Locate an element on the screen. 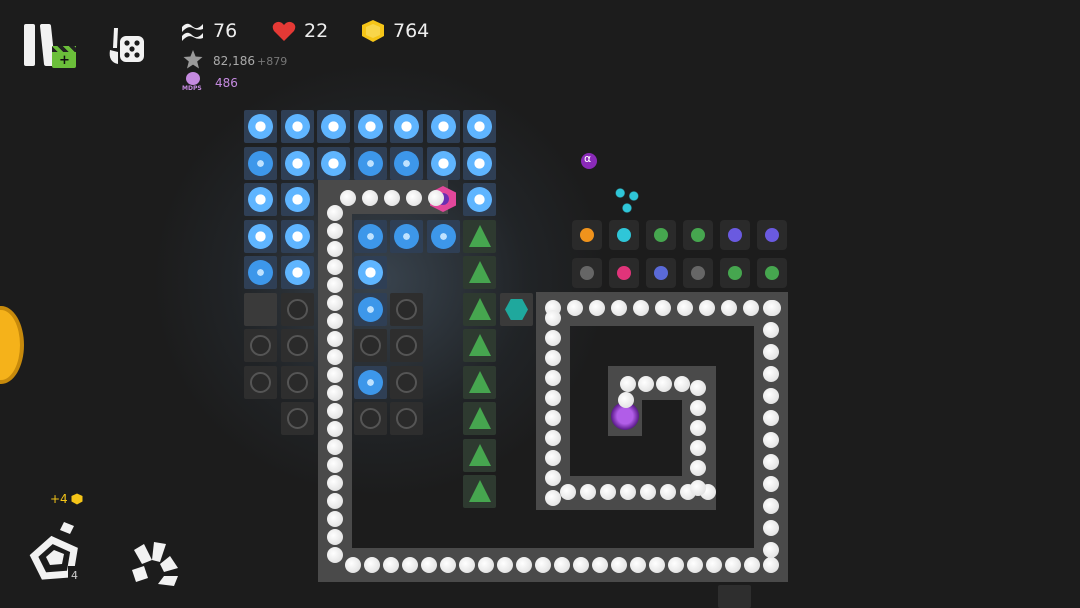 The height and width of the screenshot is (608, 1080). coin-bonus-label: +4 is located at coordinates (66, 499).